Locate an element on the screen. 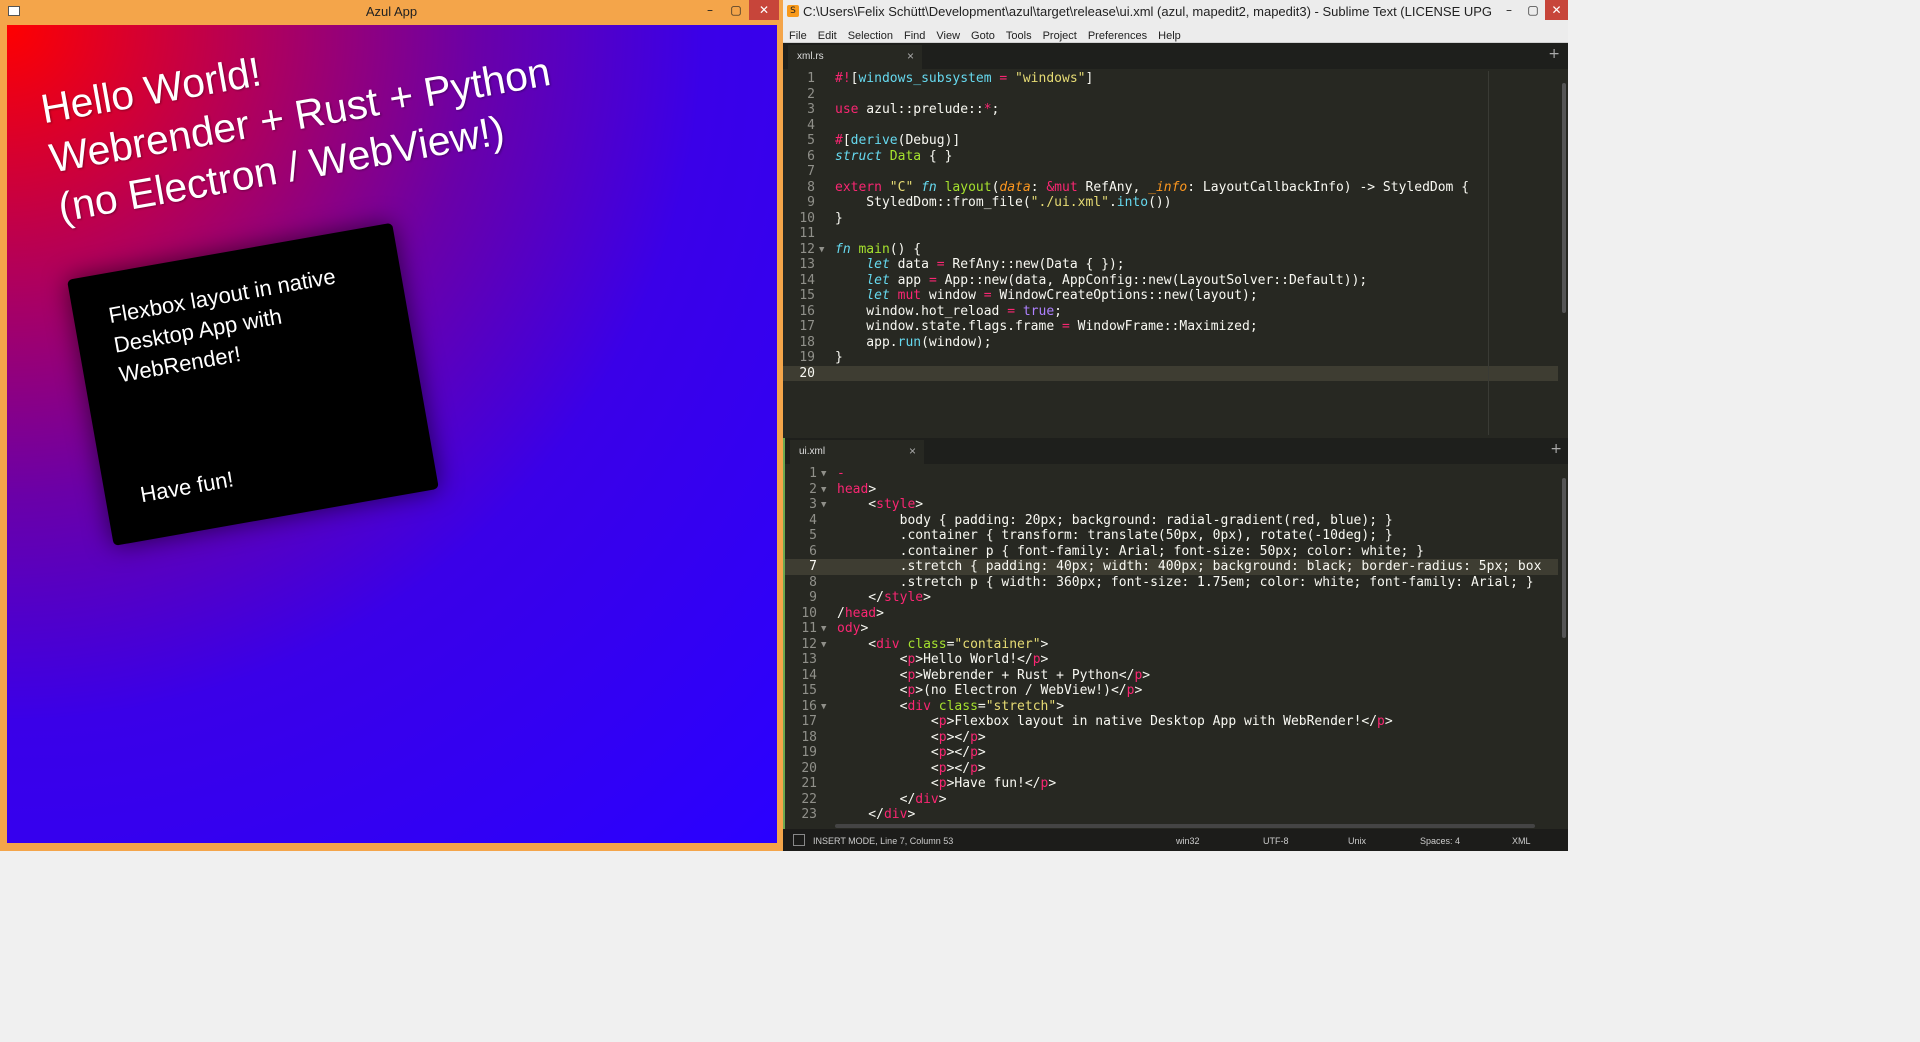 The width and height of the screenshot is (1920, 1042). code-text: <p>Hello World!</p> is located at coordinates (943, 659).